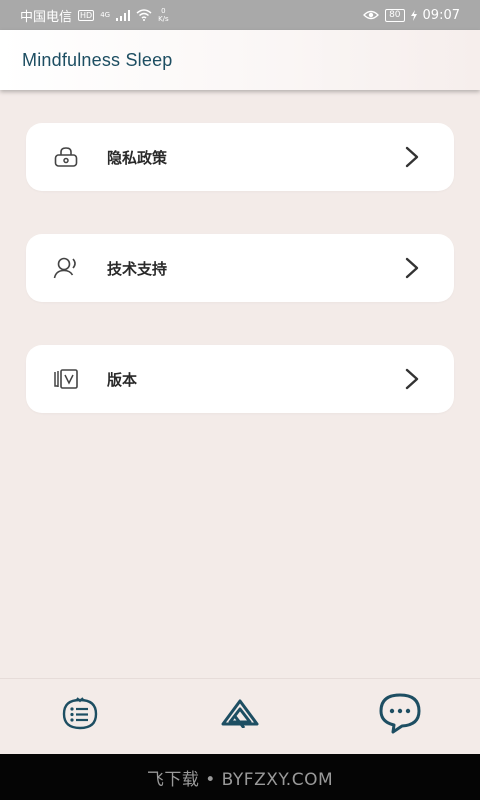 The width and height of the screenshot is (480, 800). Describe the element at coordinates (441, 15) in the screenshot. I see `clock: 09:07` at that location.